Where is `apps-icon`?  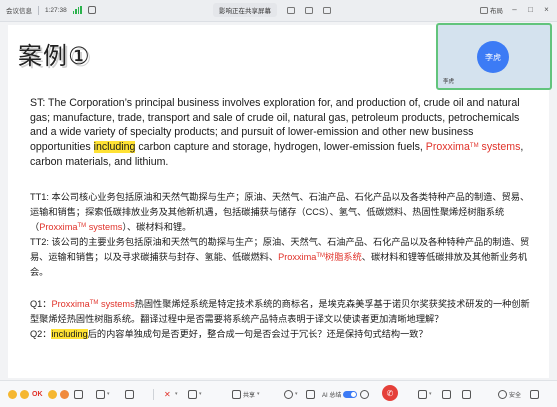
apps-icon is located at coordinates (310, 394).